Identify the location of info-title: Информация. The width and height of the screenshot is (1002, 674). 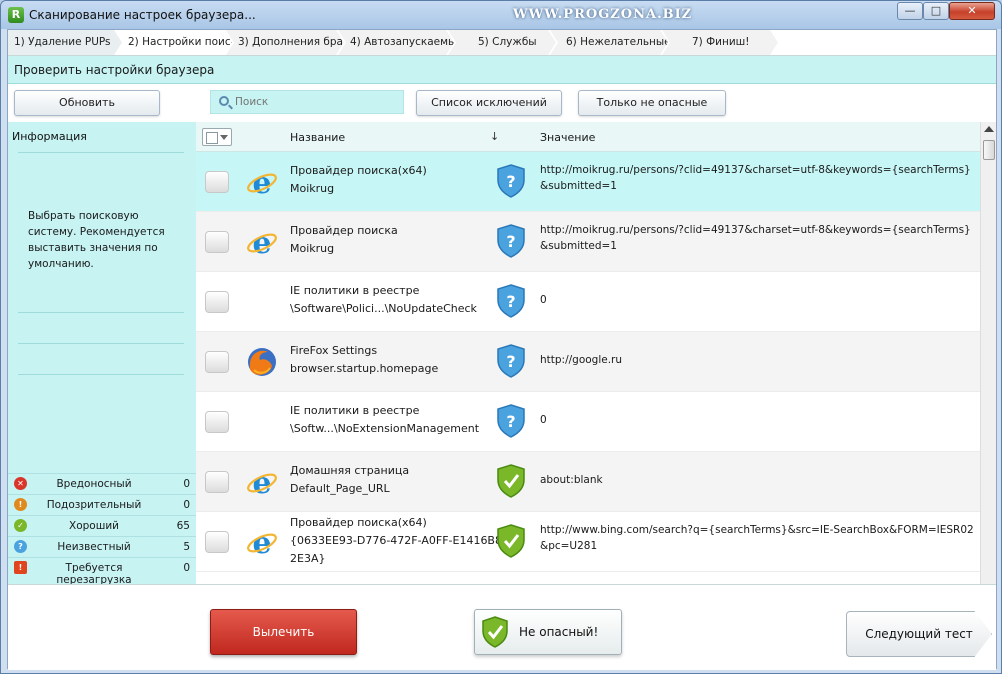
(49, 136).